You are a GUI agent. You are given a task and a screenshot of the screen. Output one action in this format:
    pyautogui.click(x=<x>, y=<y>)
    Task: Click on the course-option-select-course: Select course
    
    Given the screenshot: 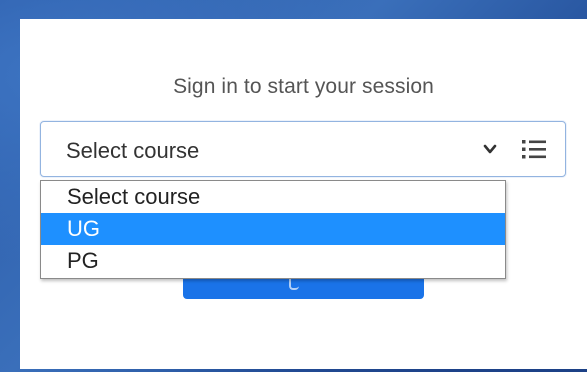 What is the action you would take?
    pyautogui.click(x=273, y=197)
    